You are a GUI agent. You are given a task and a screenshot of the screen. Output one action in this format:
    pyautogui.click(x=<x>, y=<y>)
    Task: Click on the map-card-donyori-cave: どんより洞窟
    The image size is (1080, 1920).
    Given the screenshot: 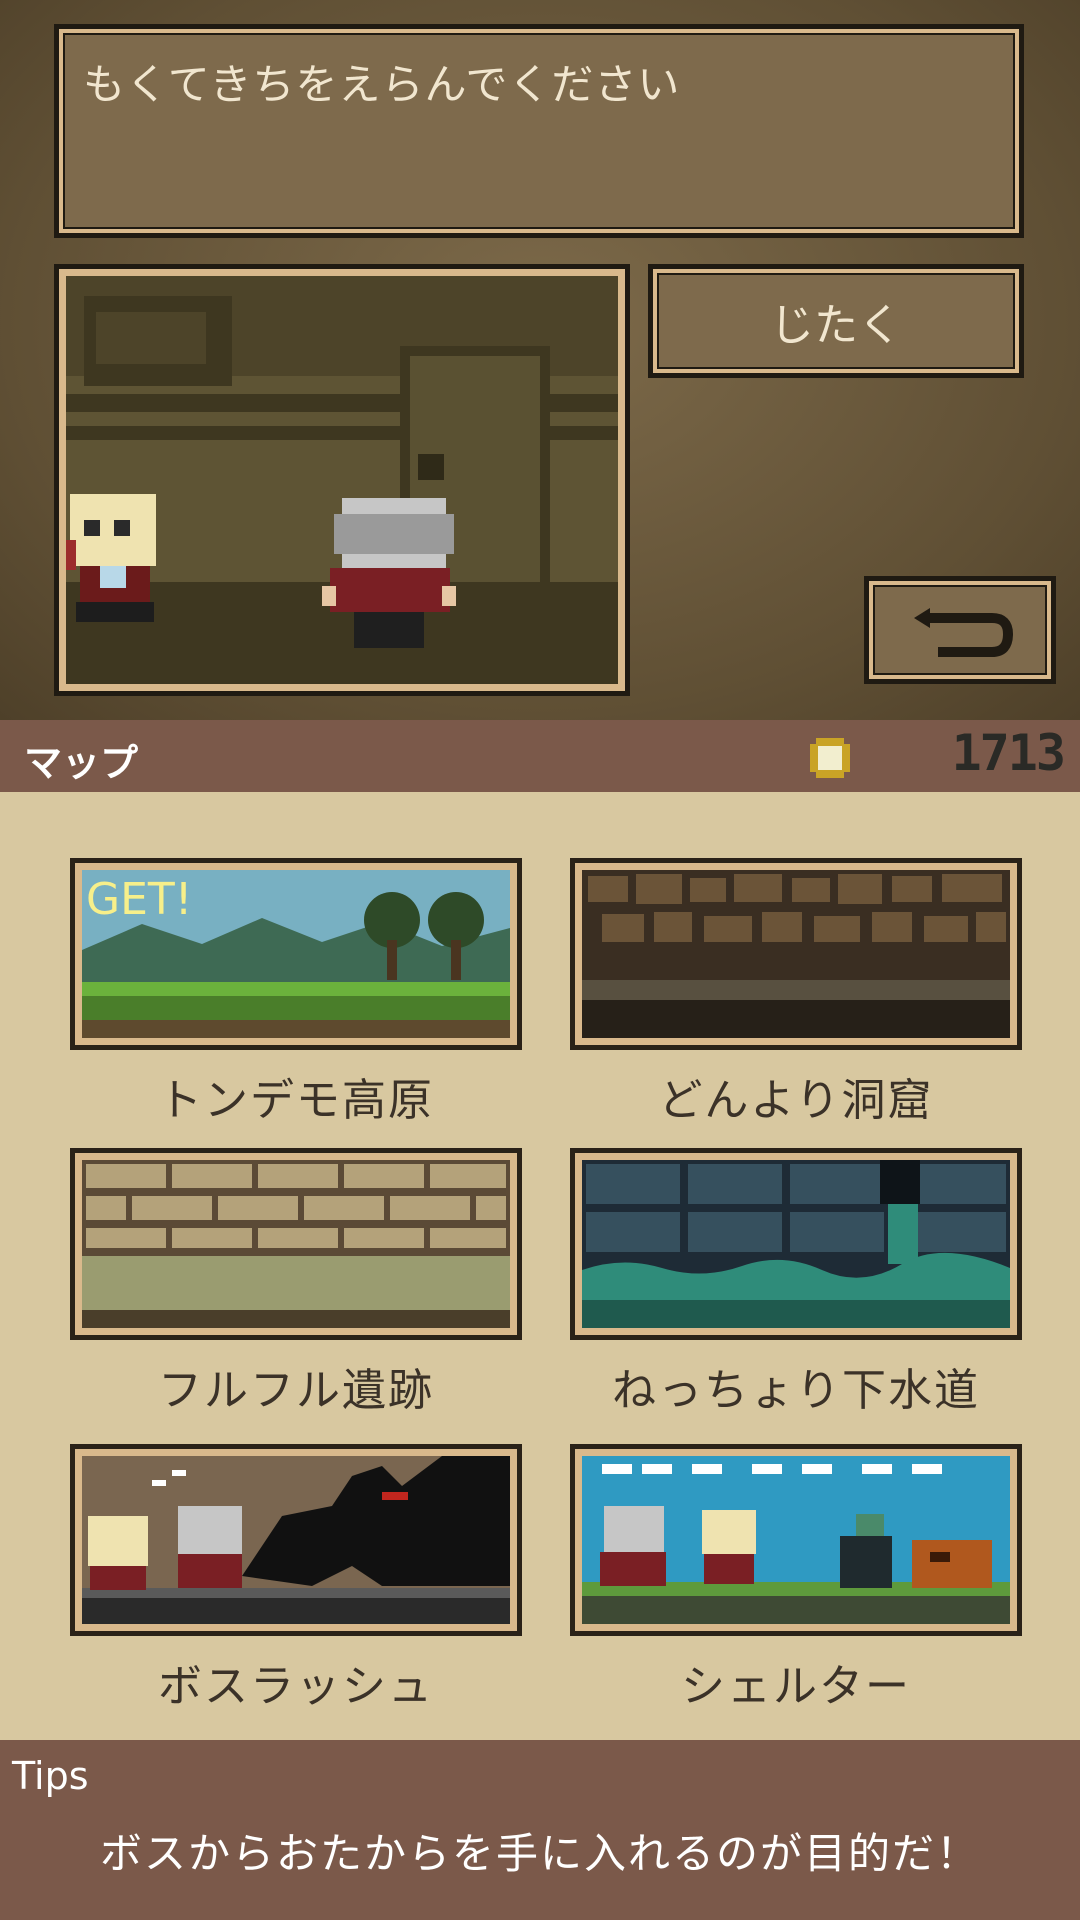 What is the action you would take?
    pyautogui.click(x=796, y=993)
    